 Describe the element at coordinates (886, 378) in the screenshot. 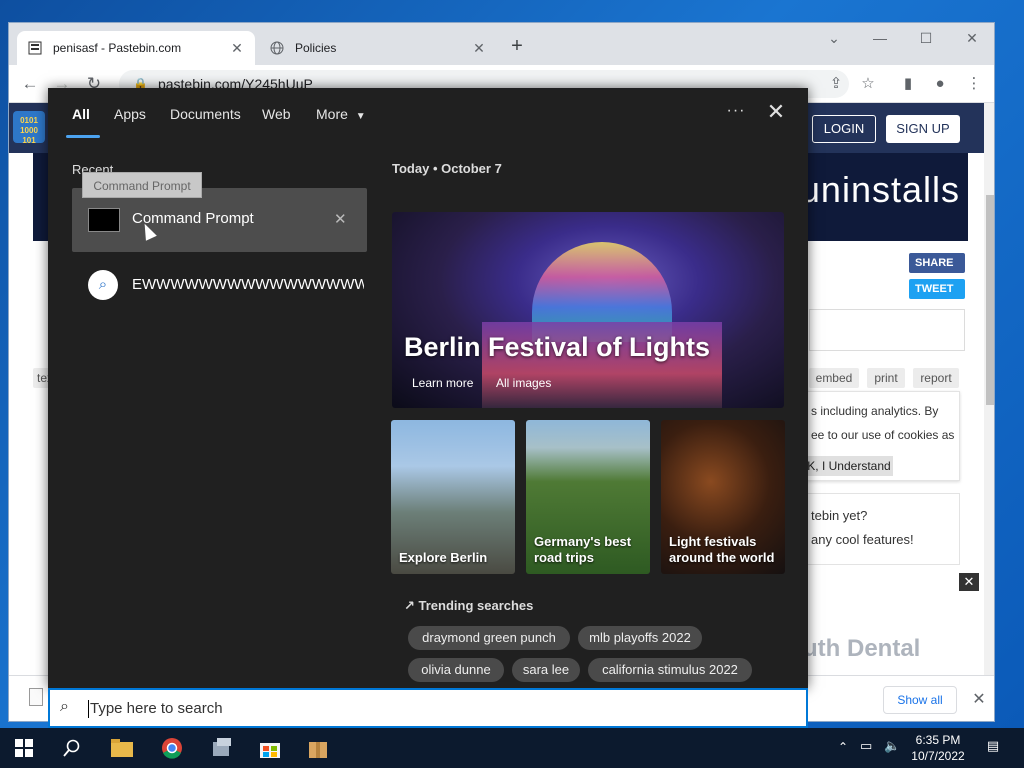

I see `tool-print: print` at that location.